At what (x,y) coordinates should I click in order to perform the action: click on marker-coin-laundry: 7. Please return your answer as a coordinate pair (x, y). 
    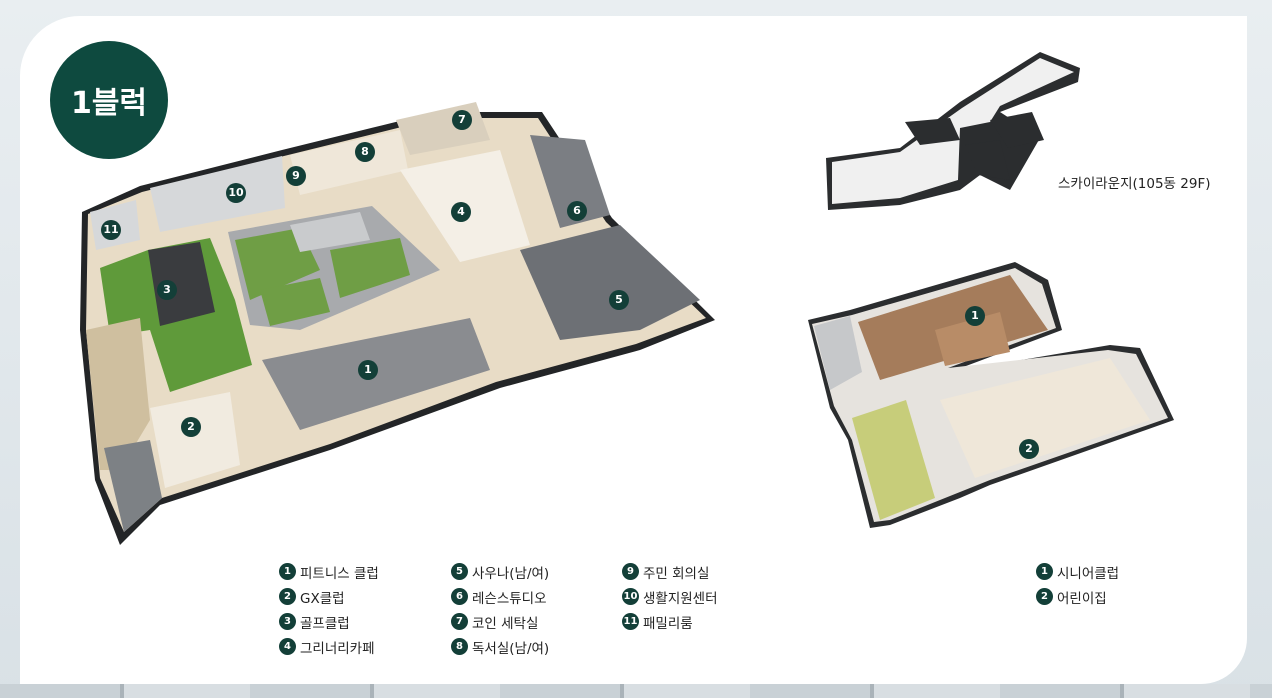
    Looking at the image, I should click on (462, 119).